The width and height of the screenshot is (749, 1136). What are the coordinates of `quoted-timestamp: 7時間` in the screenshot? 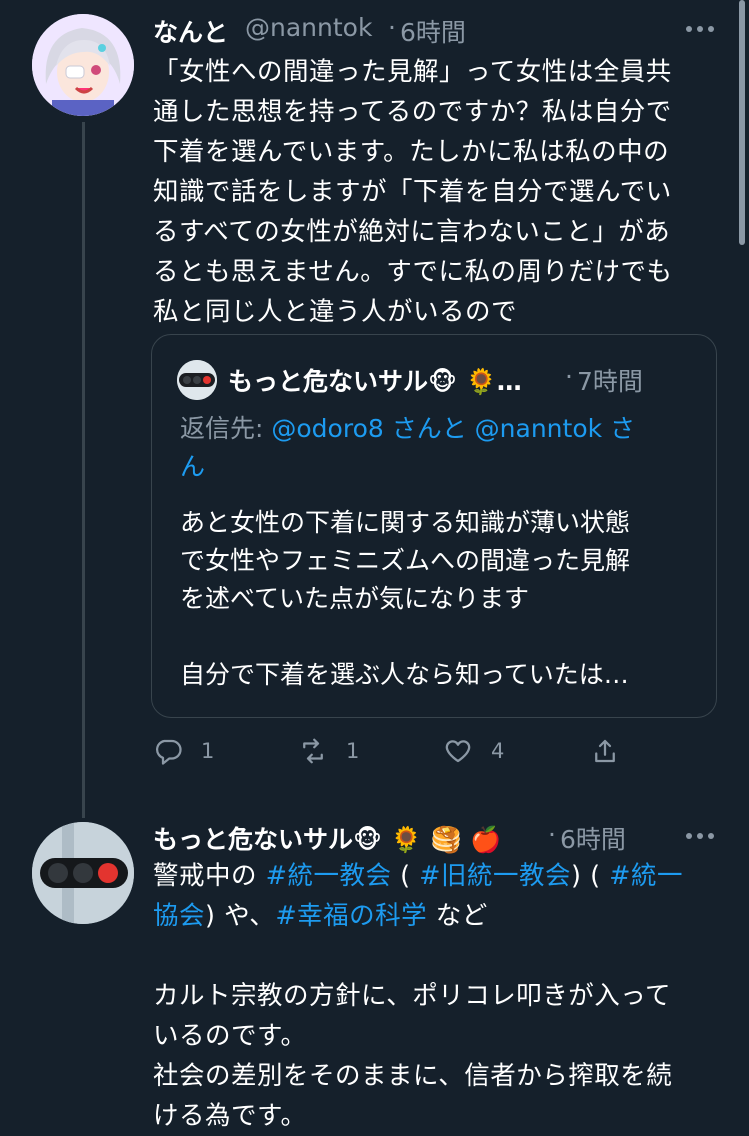 It's located at (610, 381).